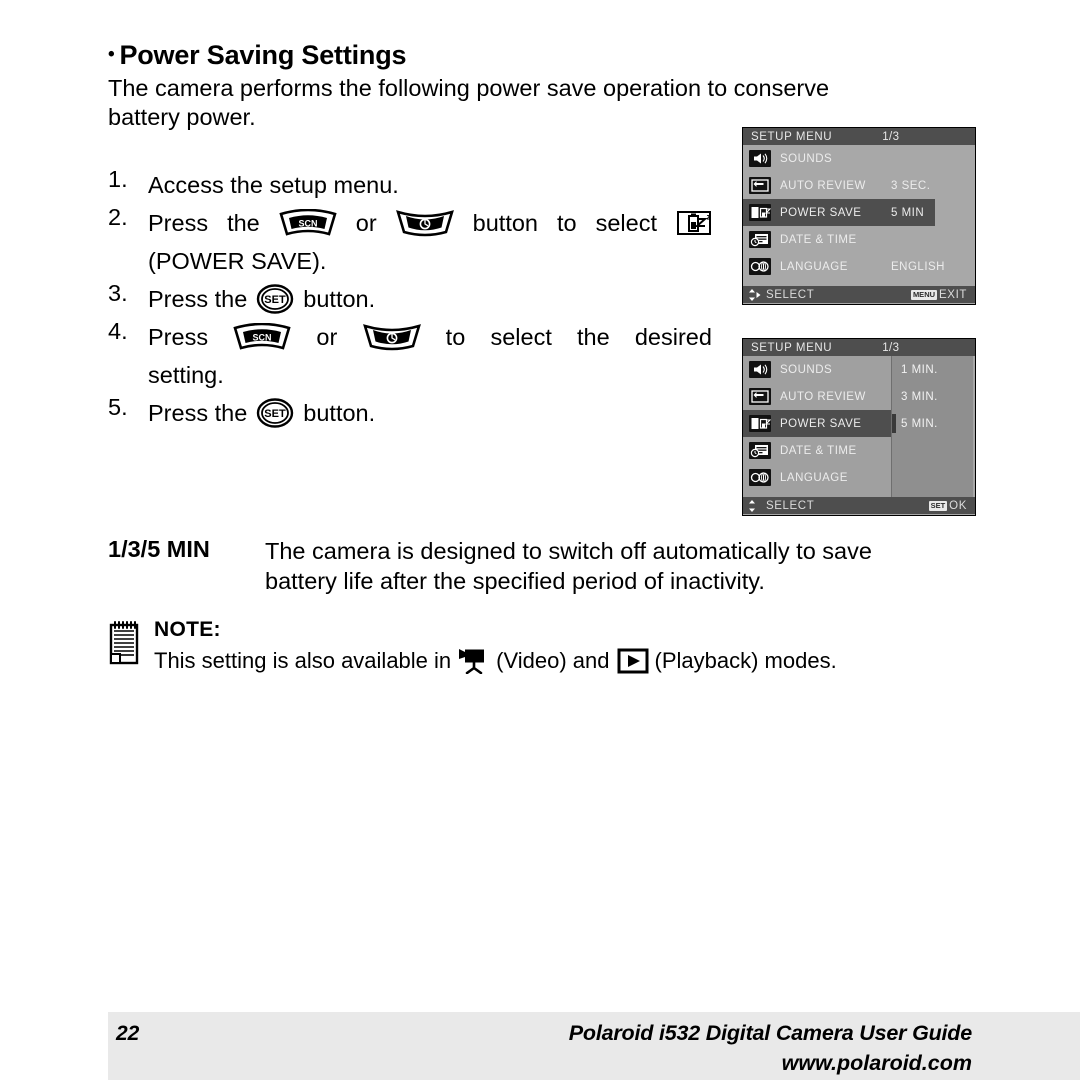 The image size is (1080, 1080). I want to click on lcd-1-row-sounds: SOUNDS, so click(858, 158).